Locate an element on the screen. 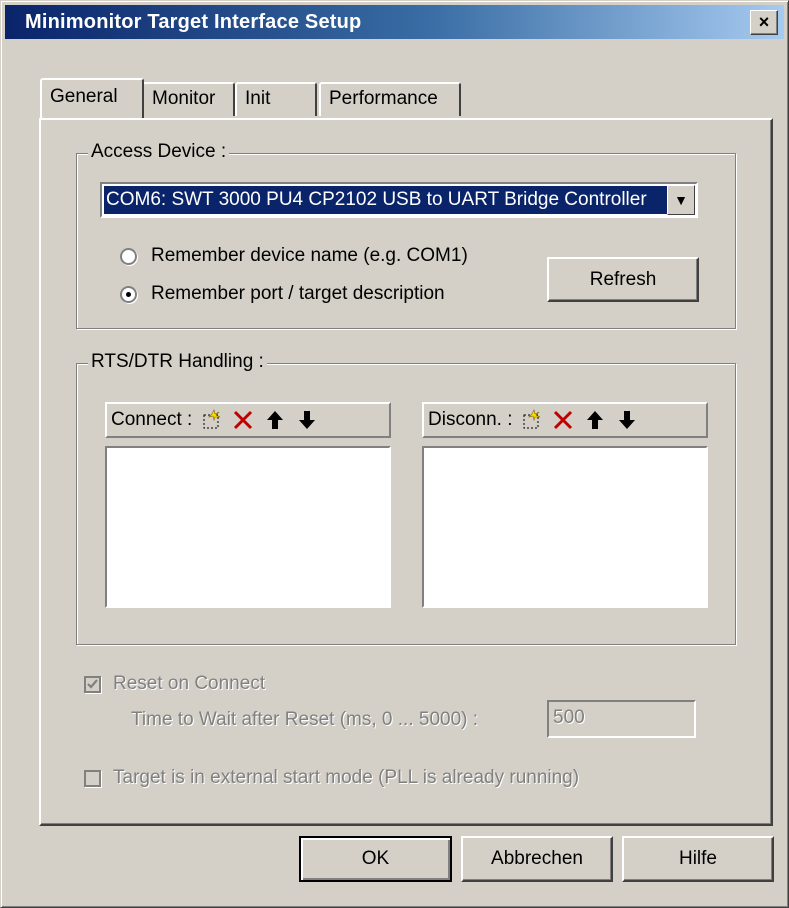 This screenshot has width=789, height=908. connect-list-header: Connect : is located at coordinates (248, 420).